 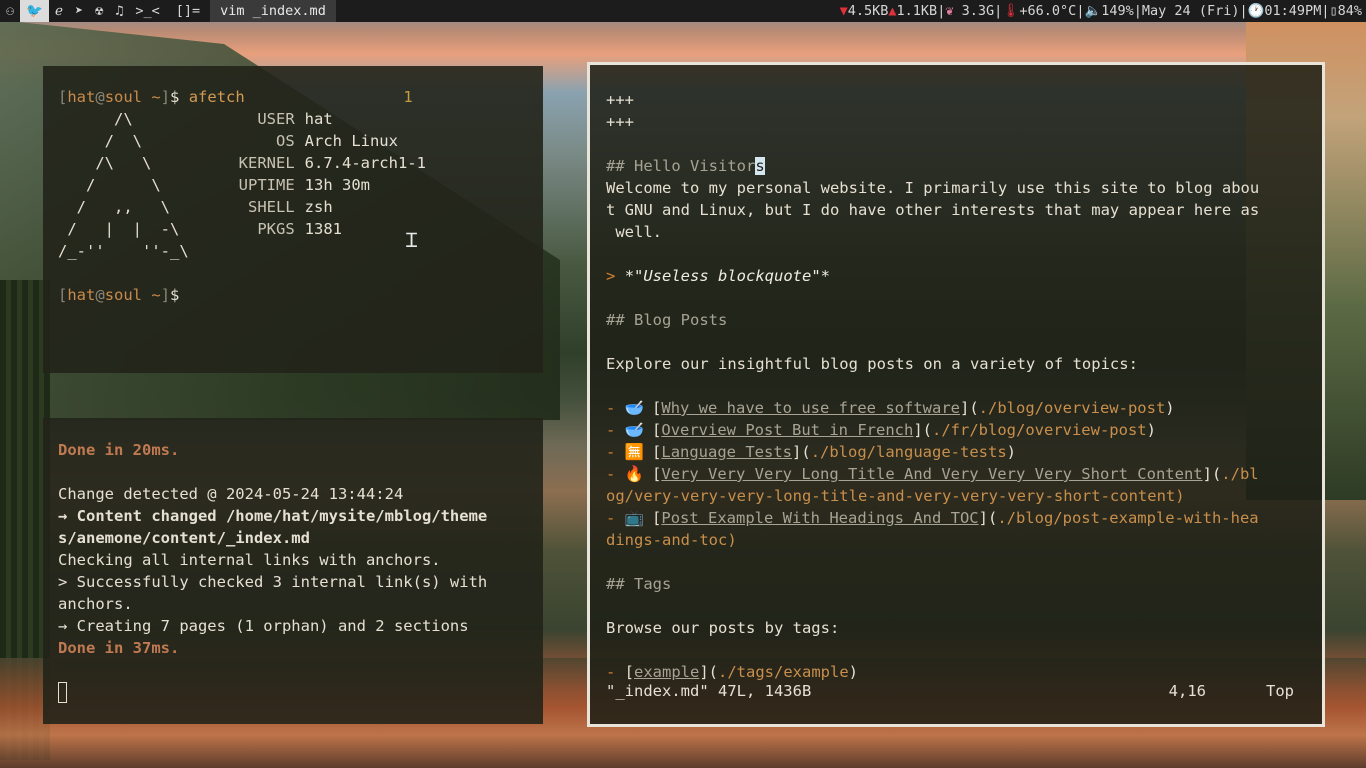 What do you see at coordinates (99, 11) in the screenshot?
I see `tag-5-robot-icon: ☢` at bounding box center [99, 11].